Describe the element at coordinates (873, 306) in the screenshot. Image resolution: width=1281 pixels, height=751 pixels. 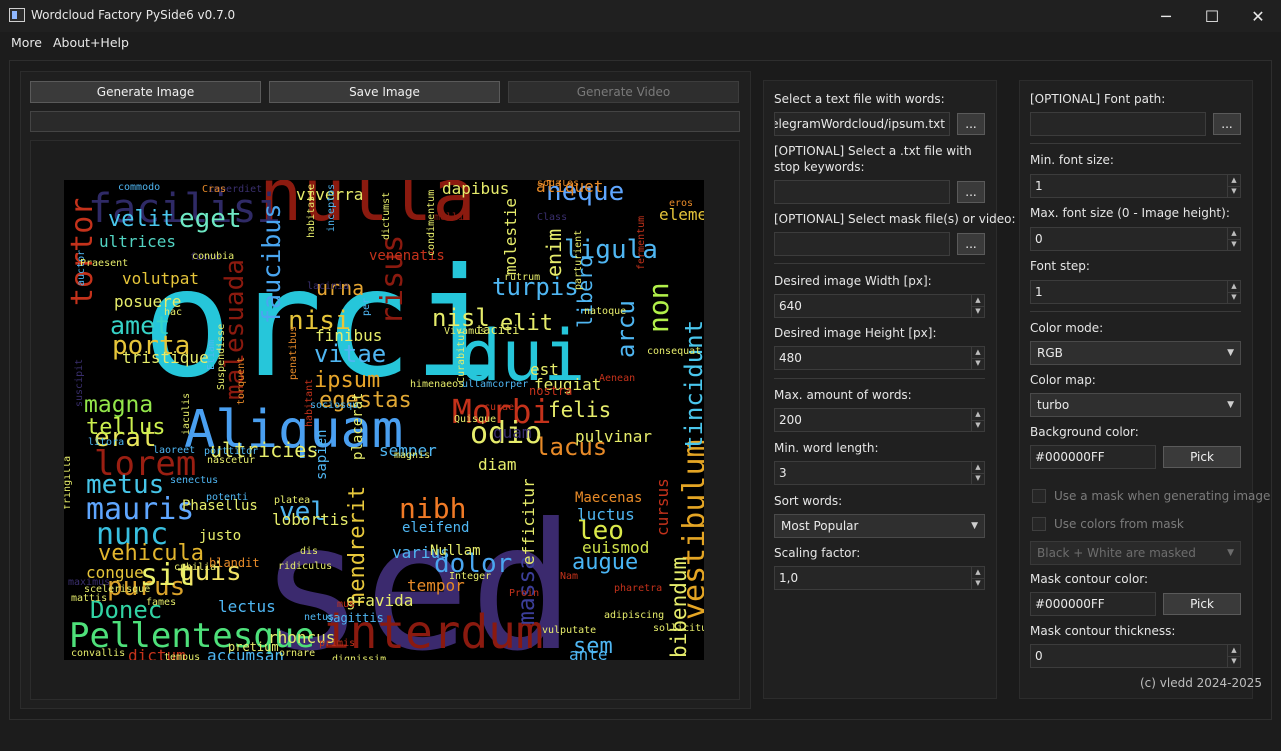
I see `width-spinbox: 640` at that location.